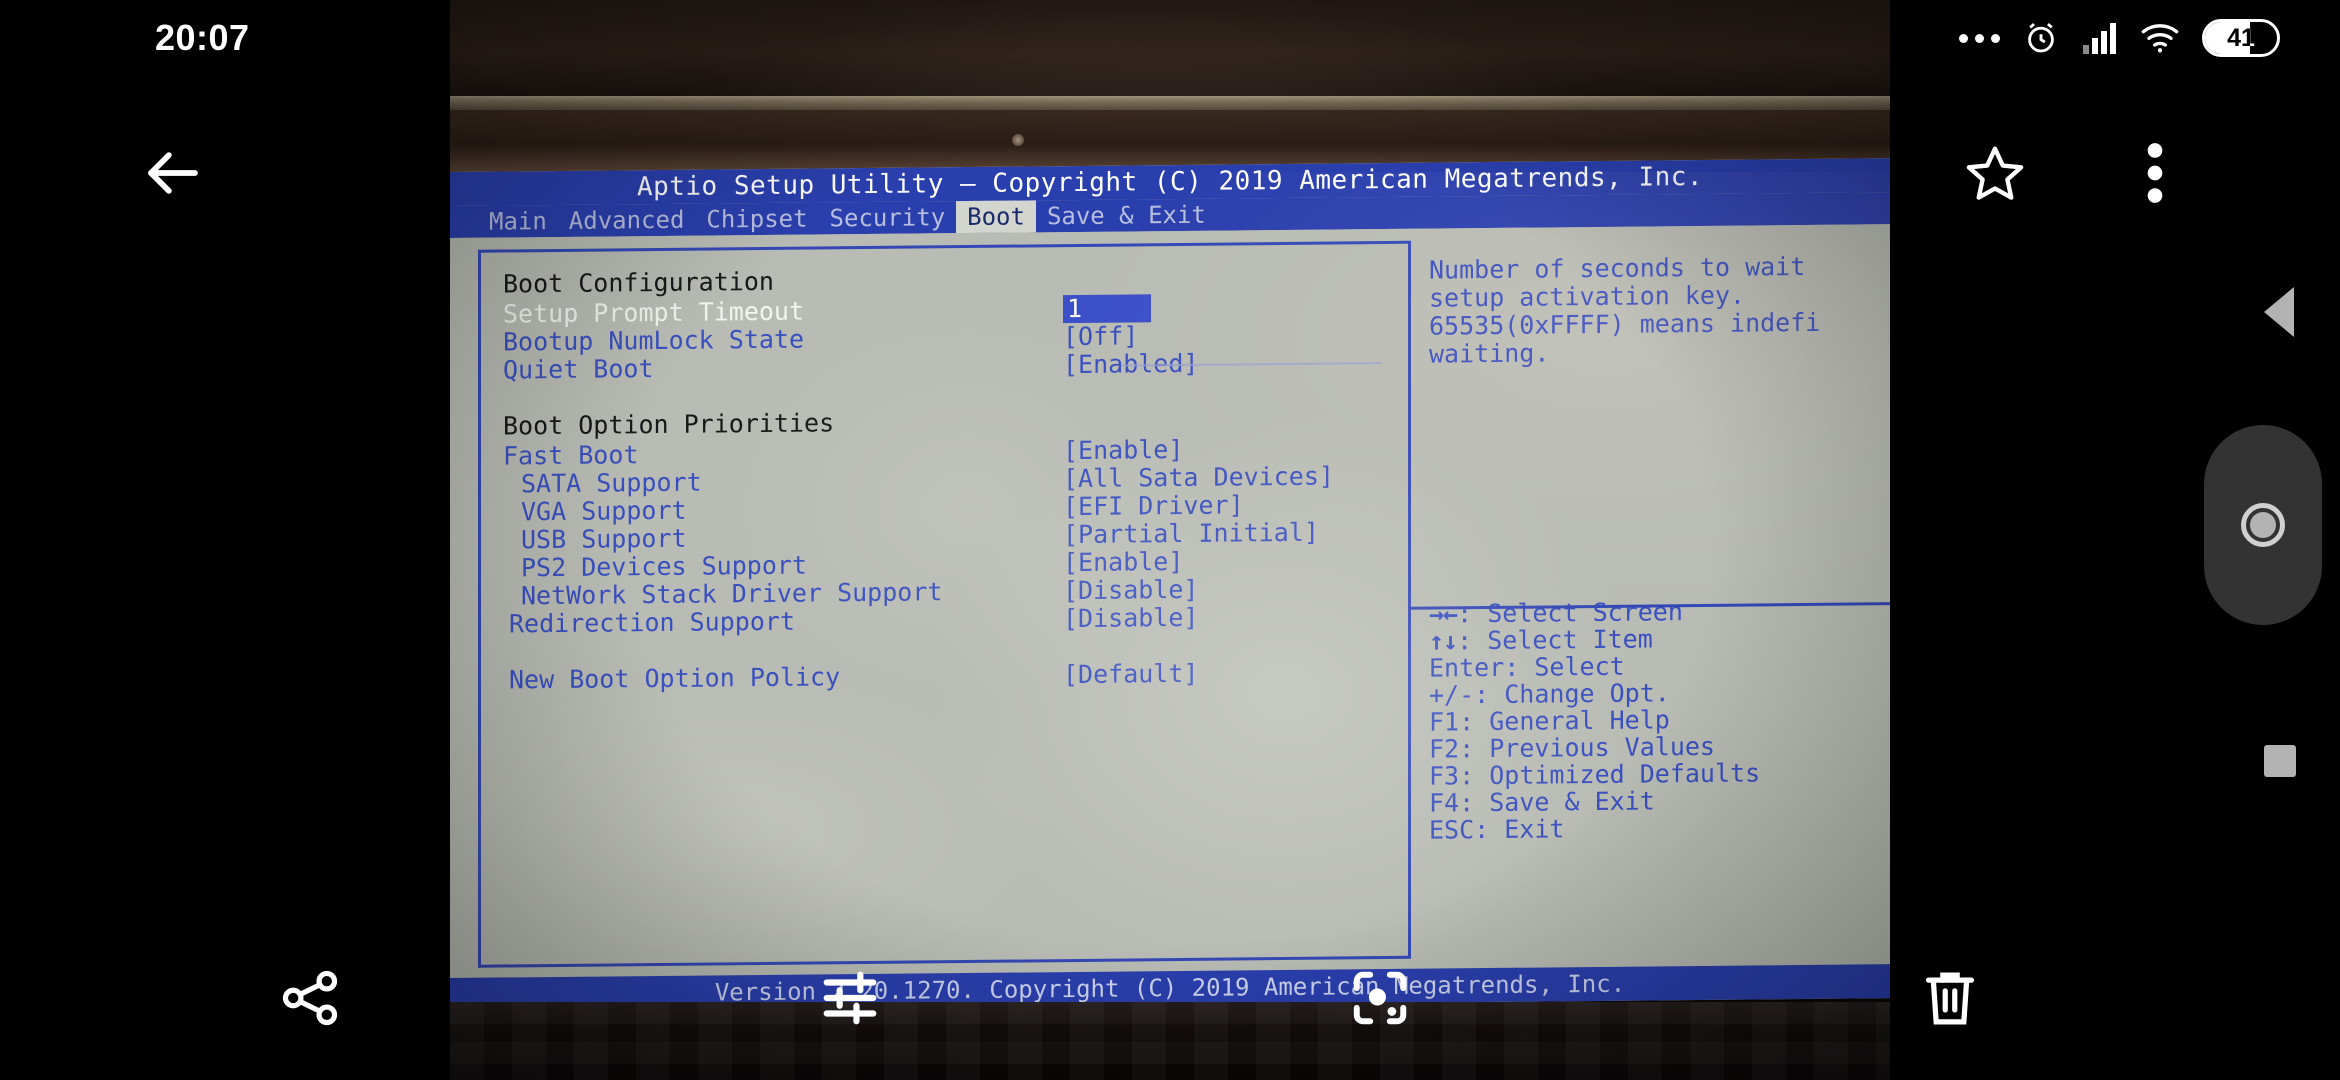 The image size is (2340, 1080). What do you see at coordinates (1572, 694) in the screenshot?
I see `key-action: : Change Opt.` at bounding box center [1572, 694].